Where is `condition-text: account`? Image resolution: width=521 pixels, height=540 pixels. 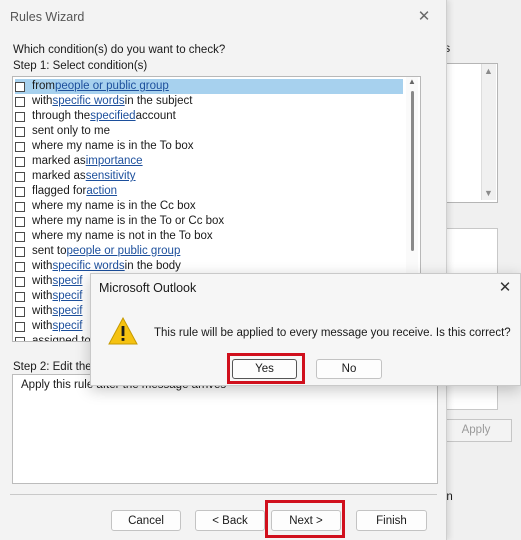 condition-text: account is located at coordinates (155, 116).